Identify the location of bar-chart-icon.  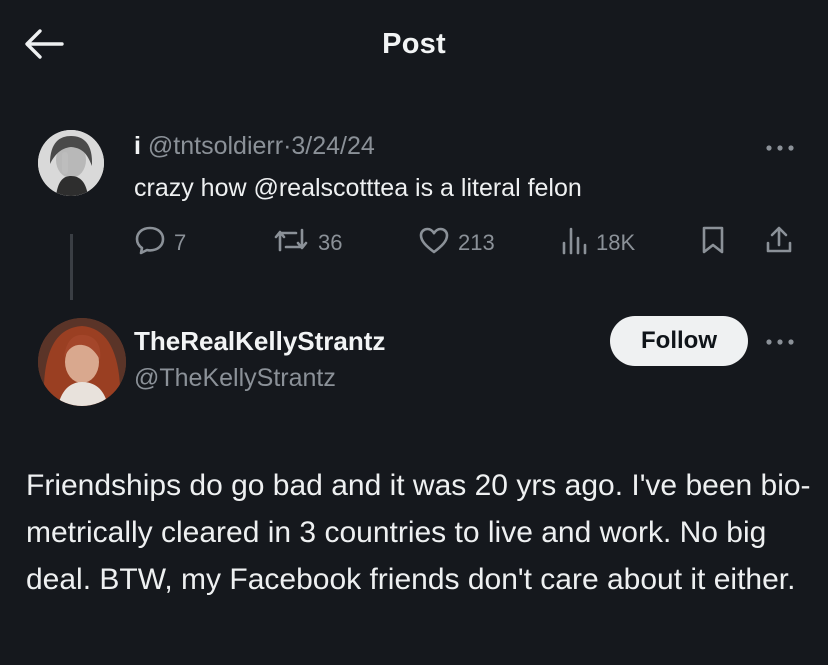
(574, 243).